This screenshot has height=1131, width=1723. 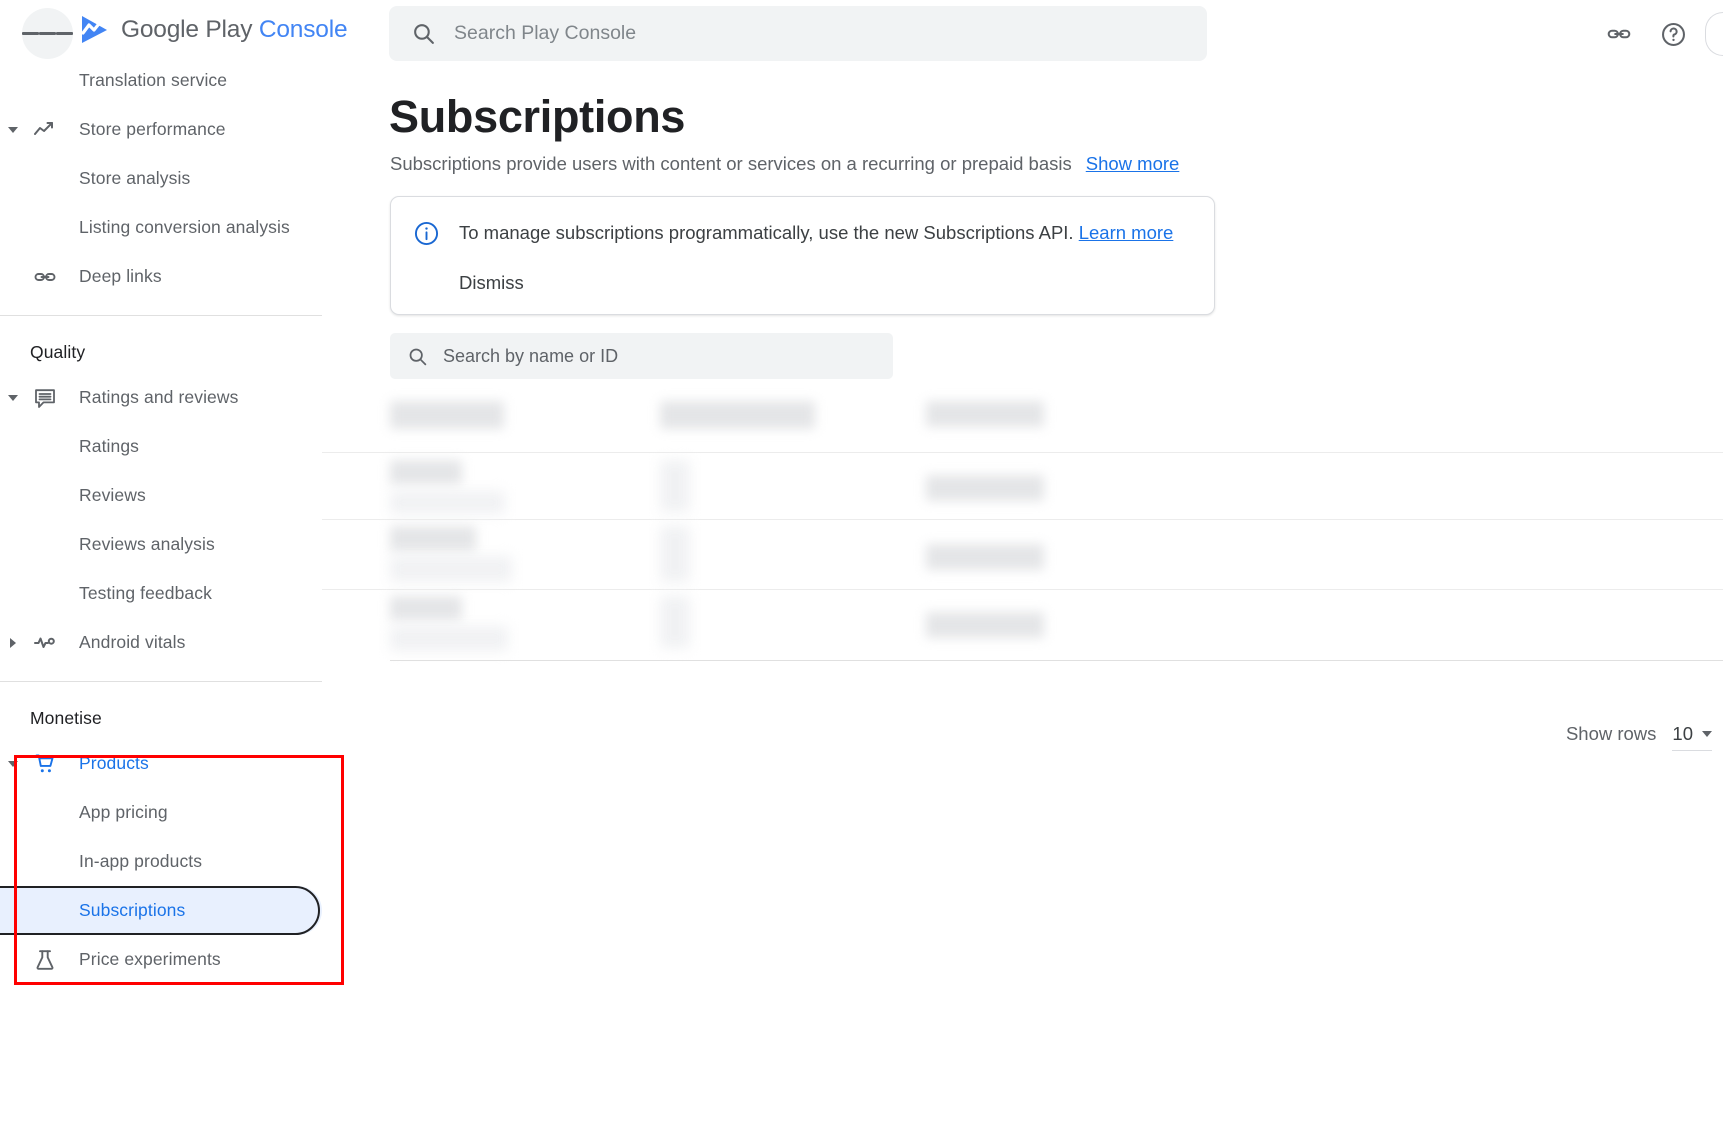 I want to click on global-search-placeholder: Search Play Console, so click(x=545, y=33).